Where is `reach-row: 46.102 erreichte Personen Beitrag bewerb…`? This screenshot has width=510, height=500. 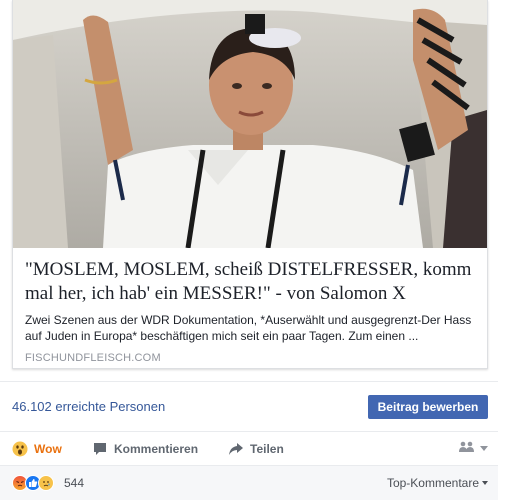 reach-row: 46.102 erreichte Personen Beitrag bewerb… is located at coordinates (255, 406).